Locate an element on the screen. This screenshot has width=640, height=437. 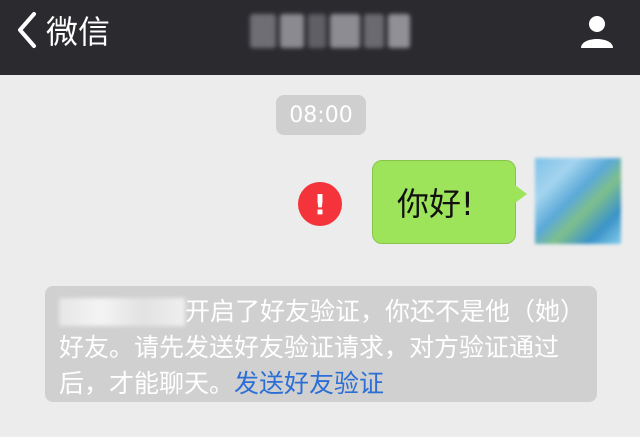
back-button: 微信 is located at coordinates (62, 30).